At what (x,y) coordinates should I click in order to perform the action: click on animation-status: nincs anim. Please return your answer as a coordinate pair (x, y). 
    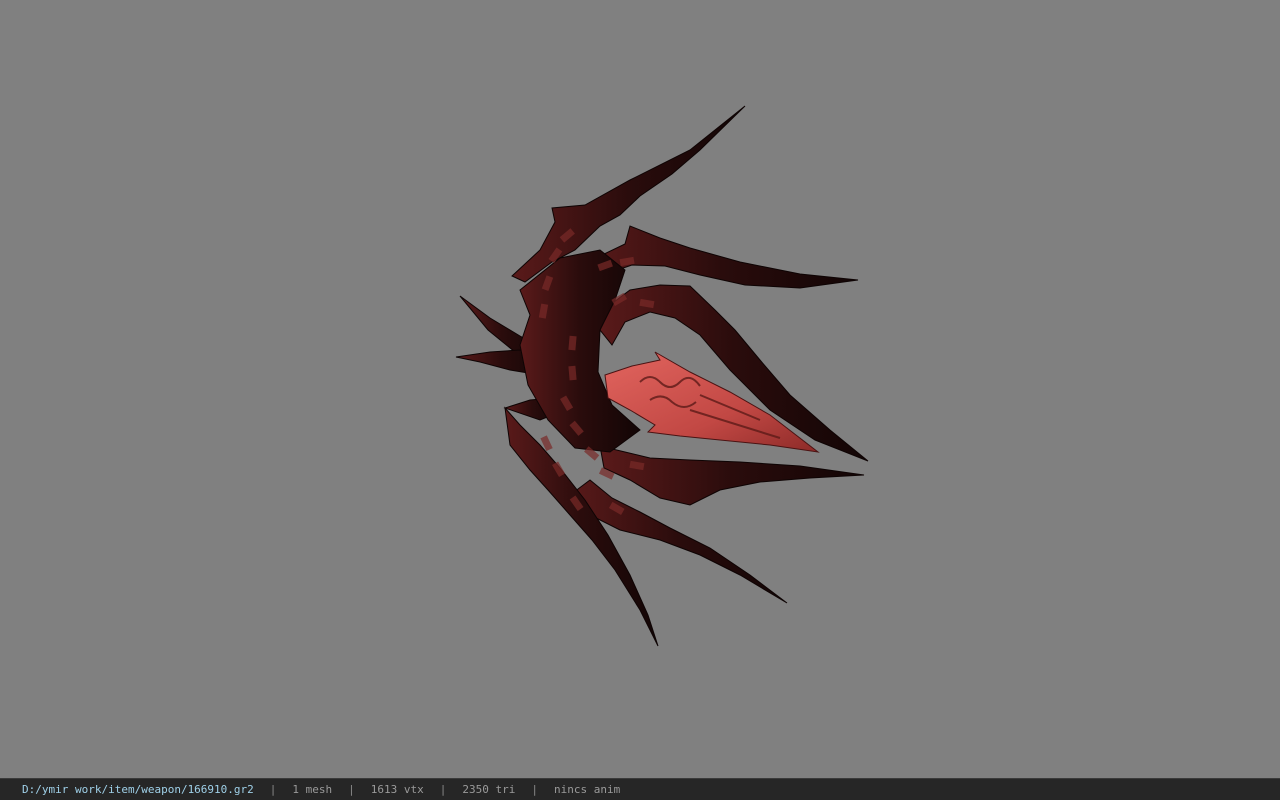
    Looking at the image, I should click on (587, 789).